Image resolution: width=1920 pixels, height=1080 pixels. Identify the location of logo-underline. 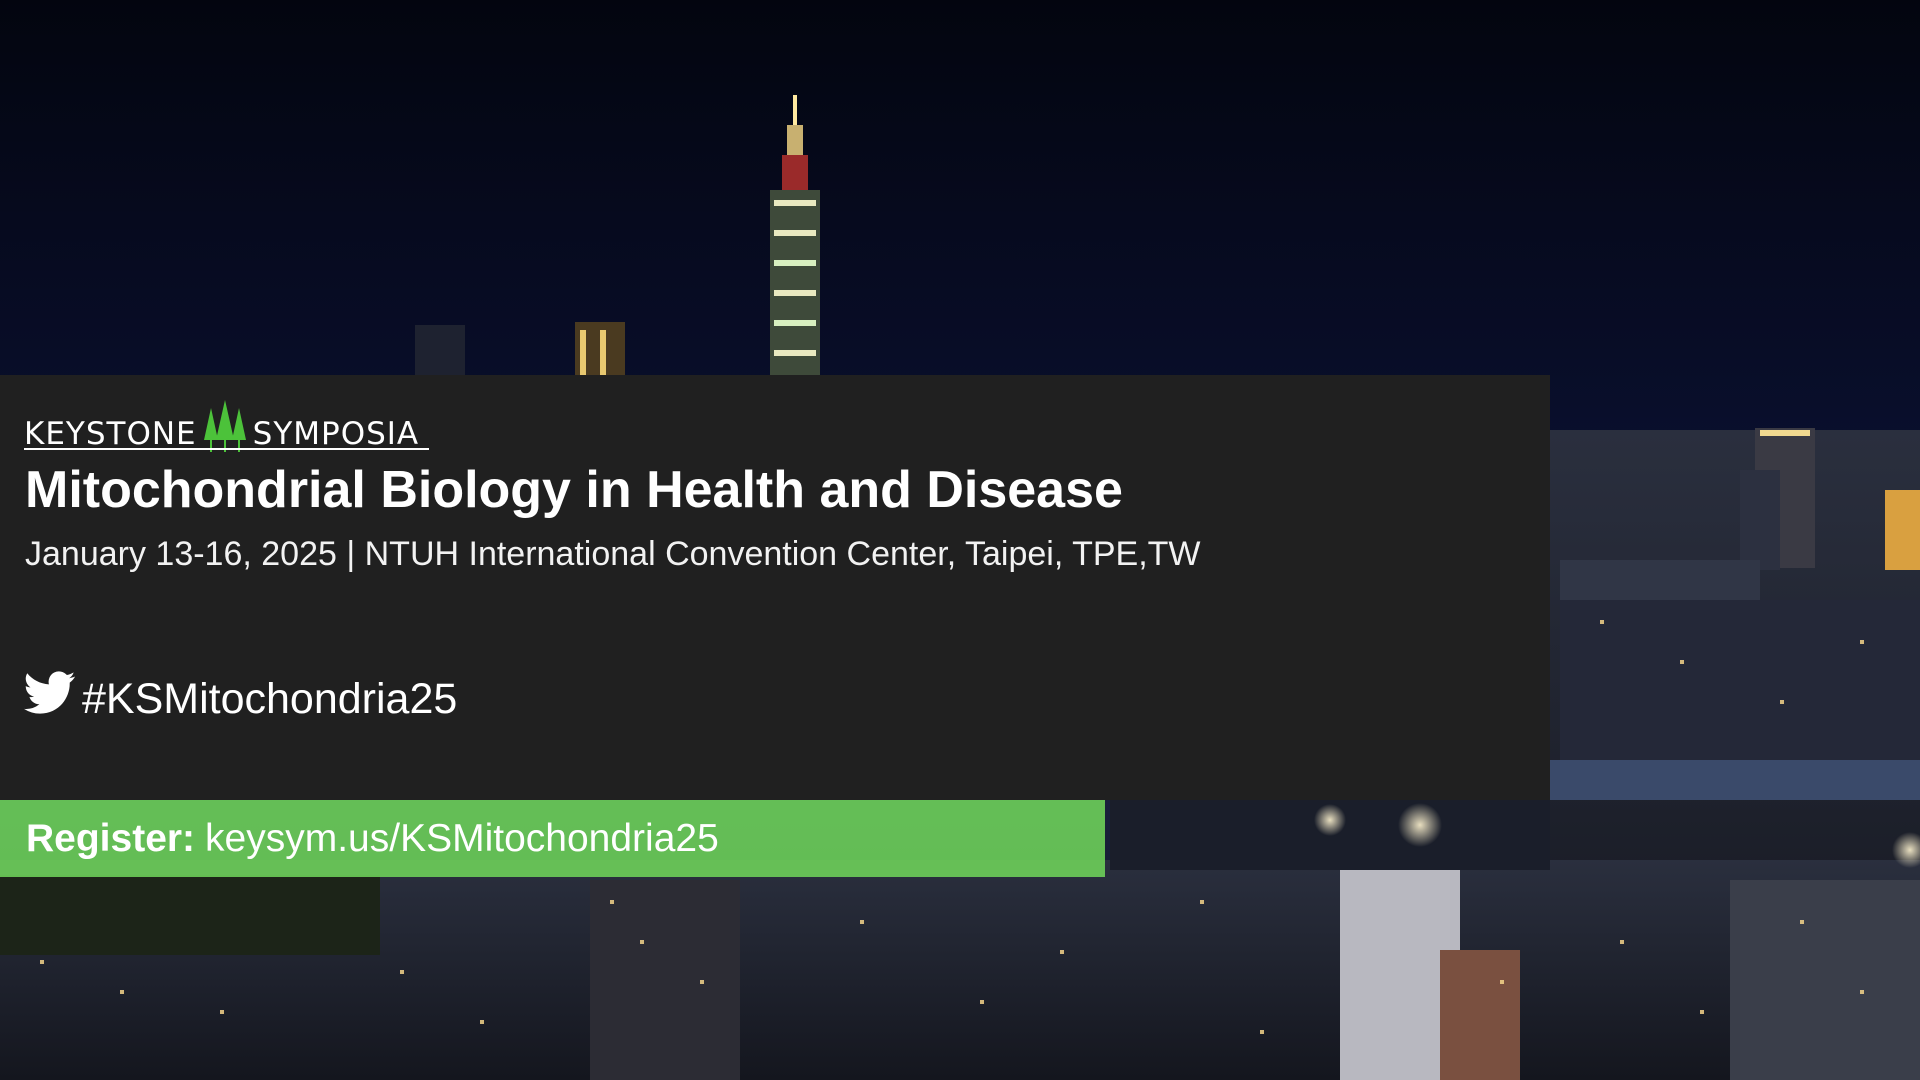
(226, 449).